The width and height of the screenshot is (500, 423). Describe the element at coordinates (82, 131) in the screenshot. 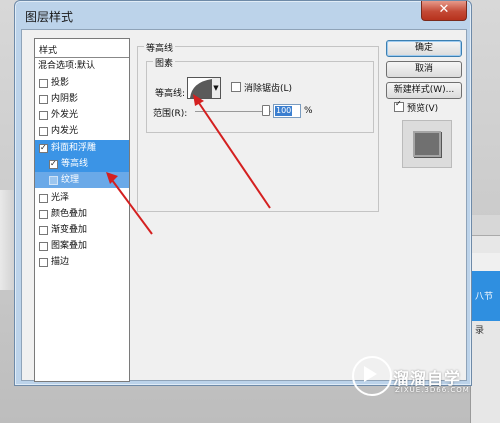

I see `style-item-inner-glow: 内发光` at that location.